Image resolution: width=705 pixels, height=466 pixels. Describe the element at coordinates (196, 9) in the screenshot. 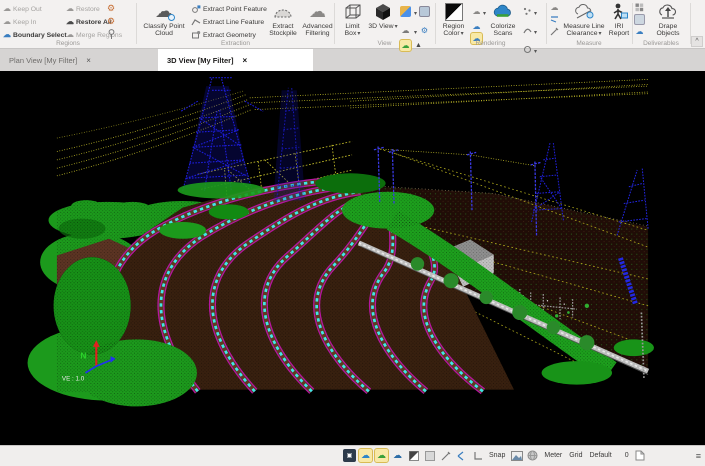

I see `extract-point-feature-icon` at that location.